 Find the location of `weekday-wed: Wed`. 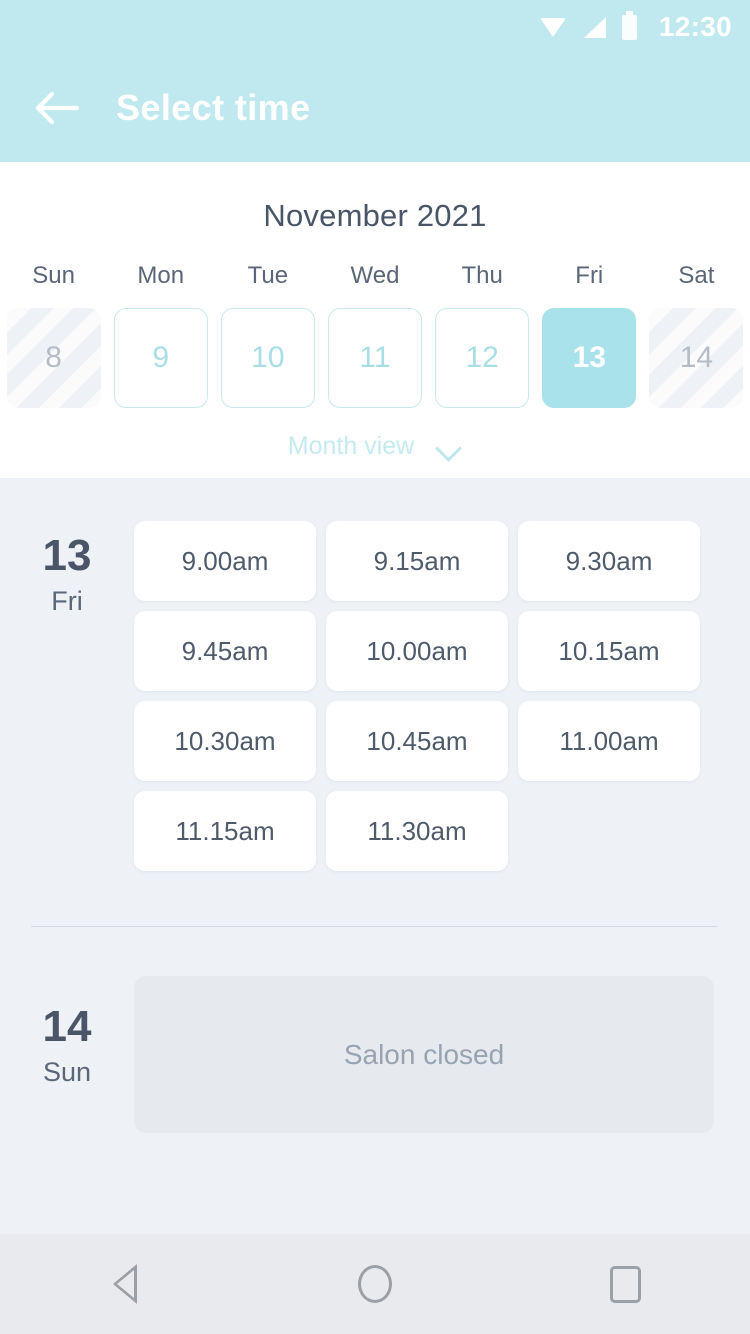

weekday-wed: Wed is located at coordinates (375, 275).